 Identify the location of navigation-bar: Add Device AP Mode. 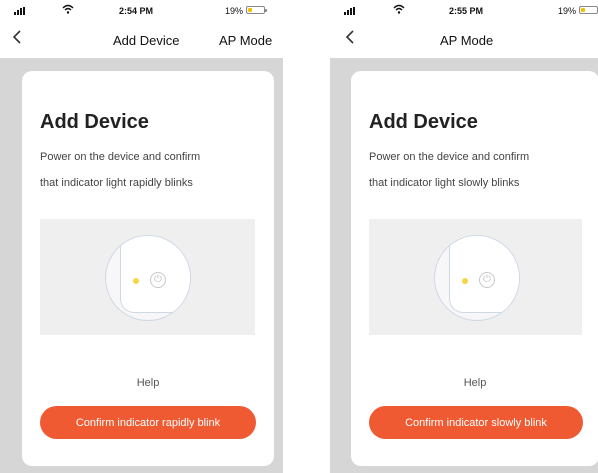
(141, 41).